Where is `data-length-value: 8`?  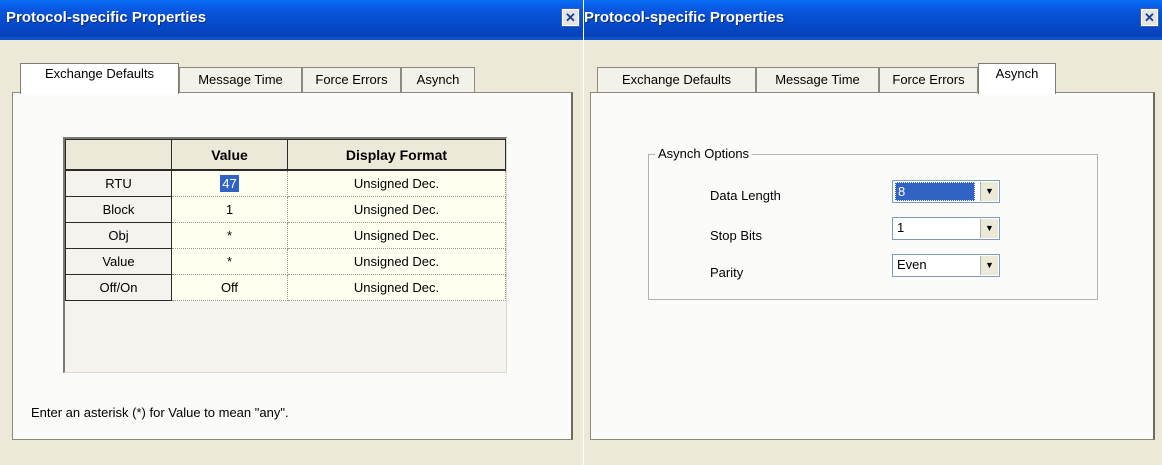
data-length-value: 8 is located at coordinates (935, 191).